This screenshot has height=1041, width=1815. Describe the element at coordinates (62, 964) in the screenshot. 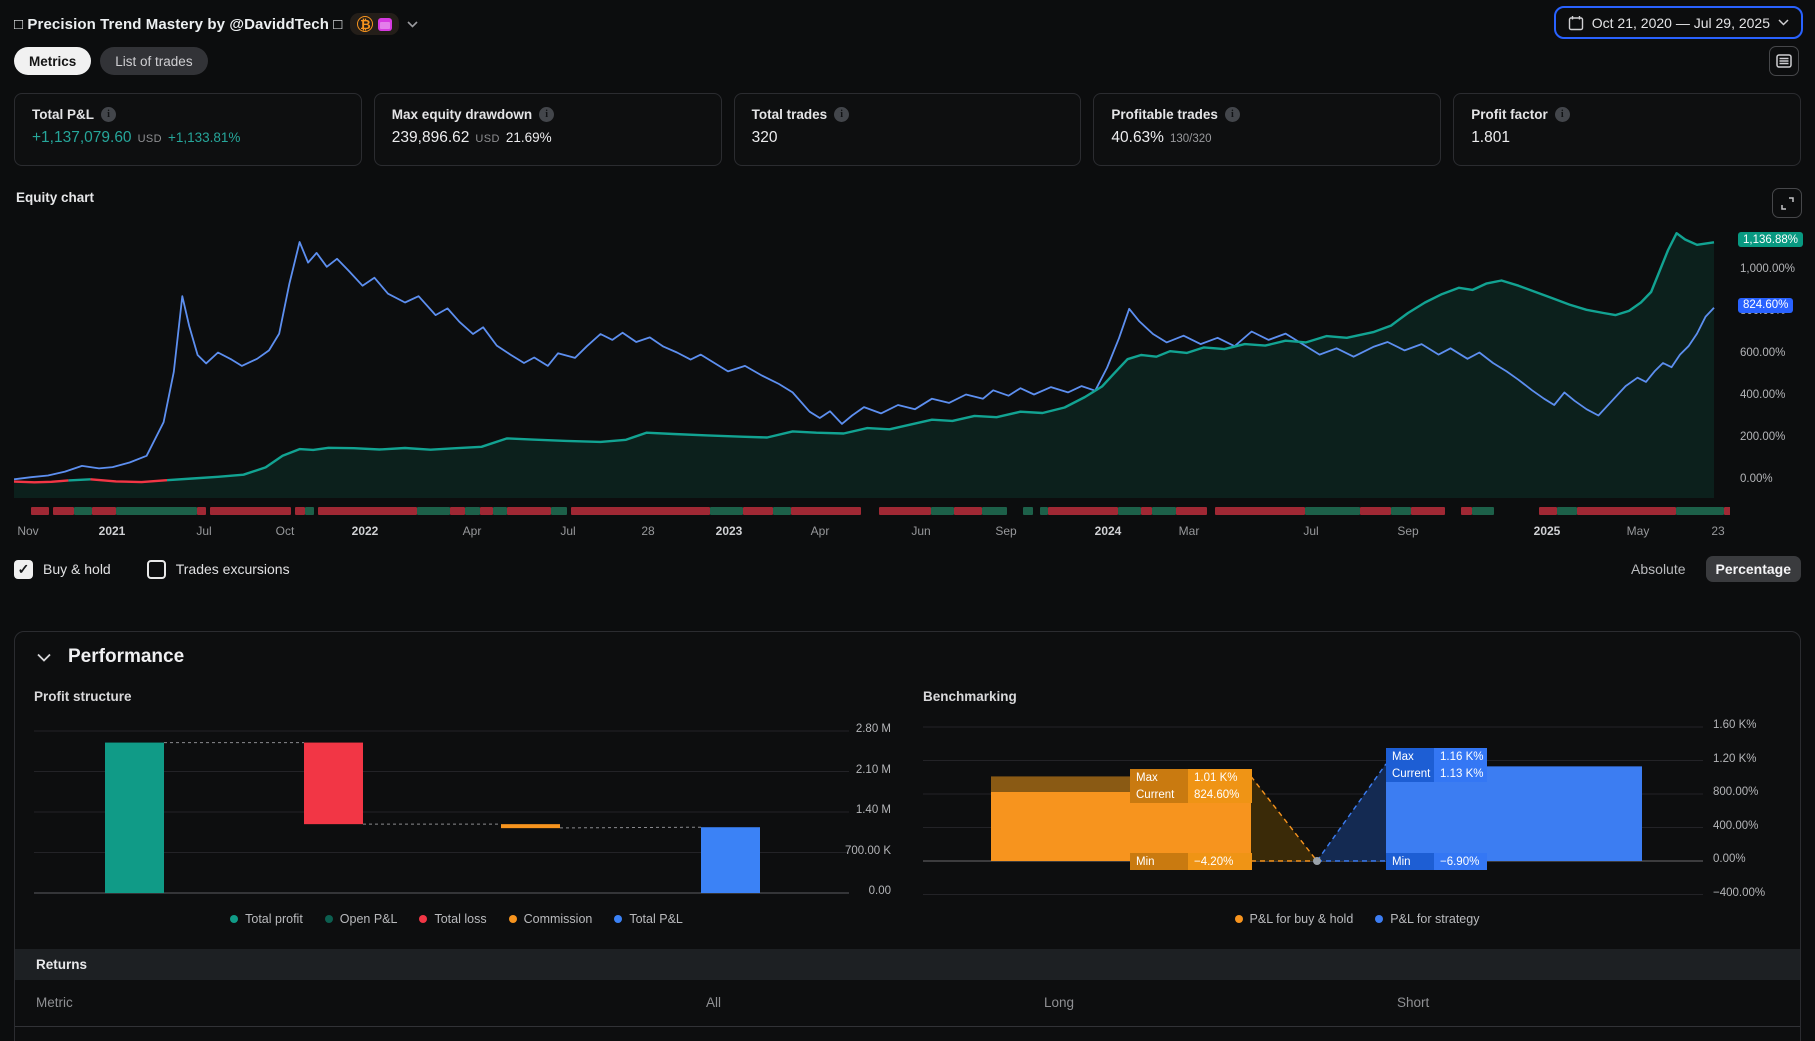

I see `returns-title: Returns` at that location.